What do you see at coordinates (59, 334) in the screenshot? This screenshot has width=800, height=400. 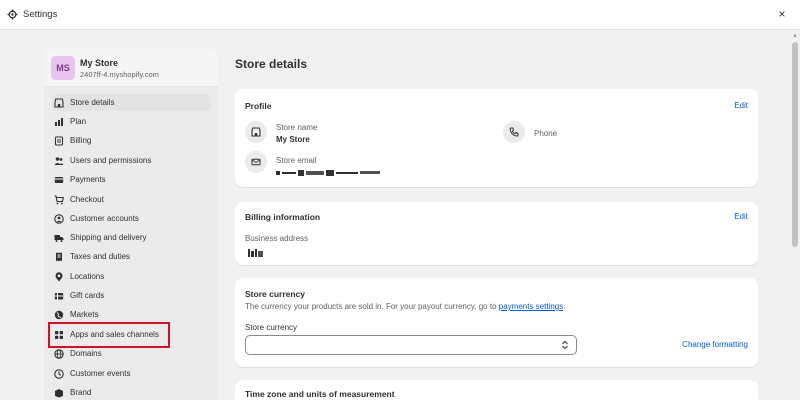 I see `apps-icon` at bounding box center [59, 334].